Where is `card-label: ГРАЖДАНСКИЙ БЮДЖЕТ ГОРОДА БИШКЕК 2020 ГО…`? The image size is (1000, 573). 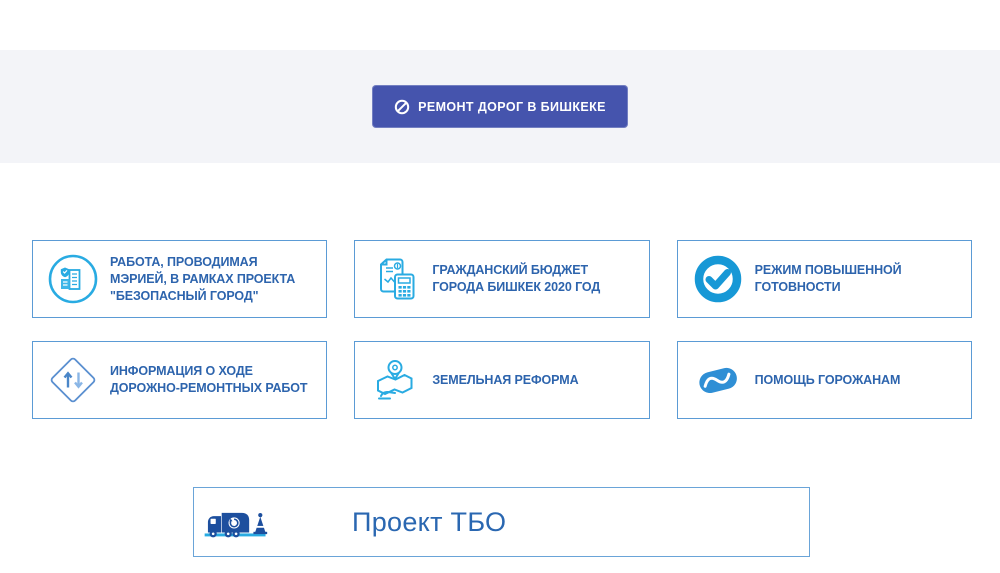
card-label: ГРАЖДАНСКИЙ БЮДЖЕТ ГОРОДА БИШКЕК 2020 ГО… is located at coordinates (516, 278).